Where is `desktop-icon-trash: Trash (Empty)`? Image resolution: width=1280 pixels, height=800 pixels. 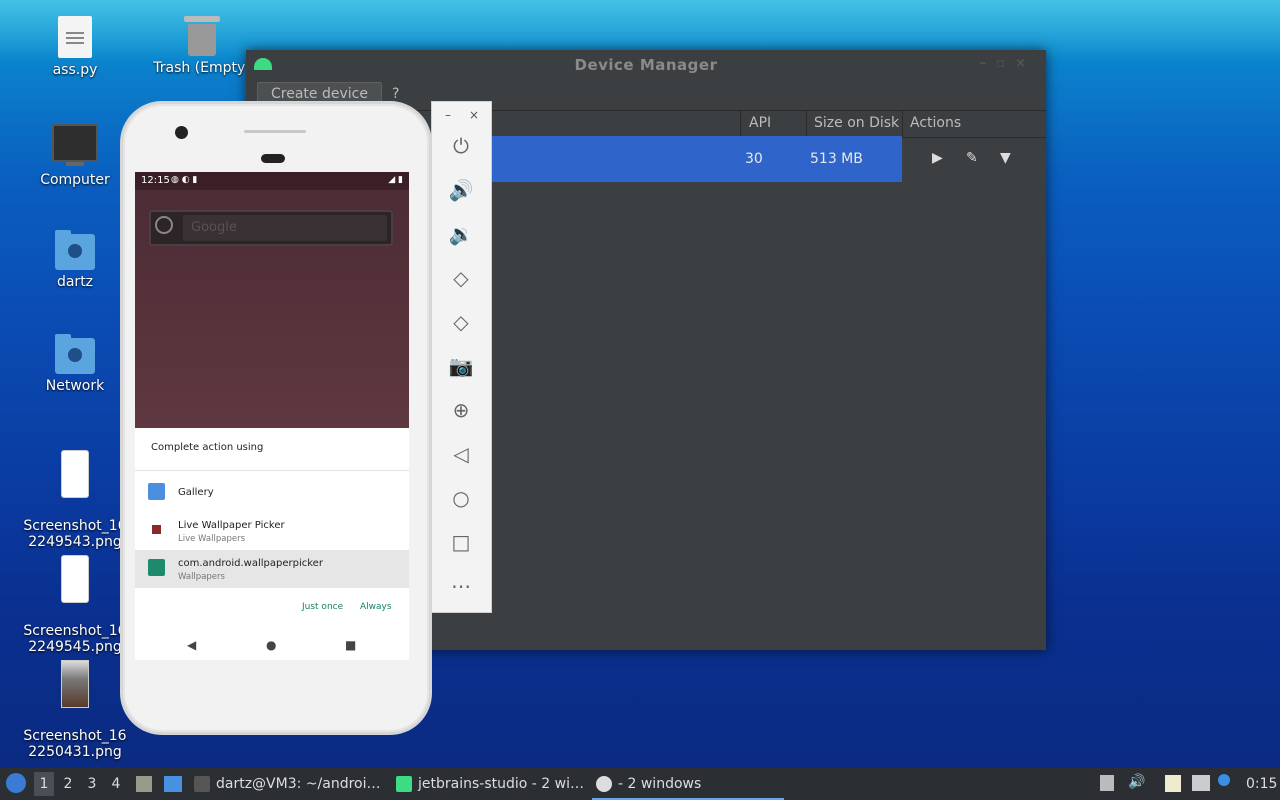 desktop-icon-trash: Trash (Empty) is located at coordinates (202, 46).